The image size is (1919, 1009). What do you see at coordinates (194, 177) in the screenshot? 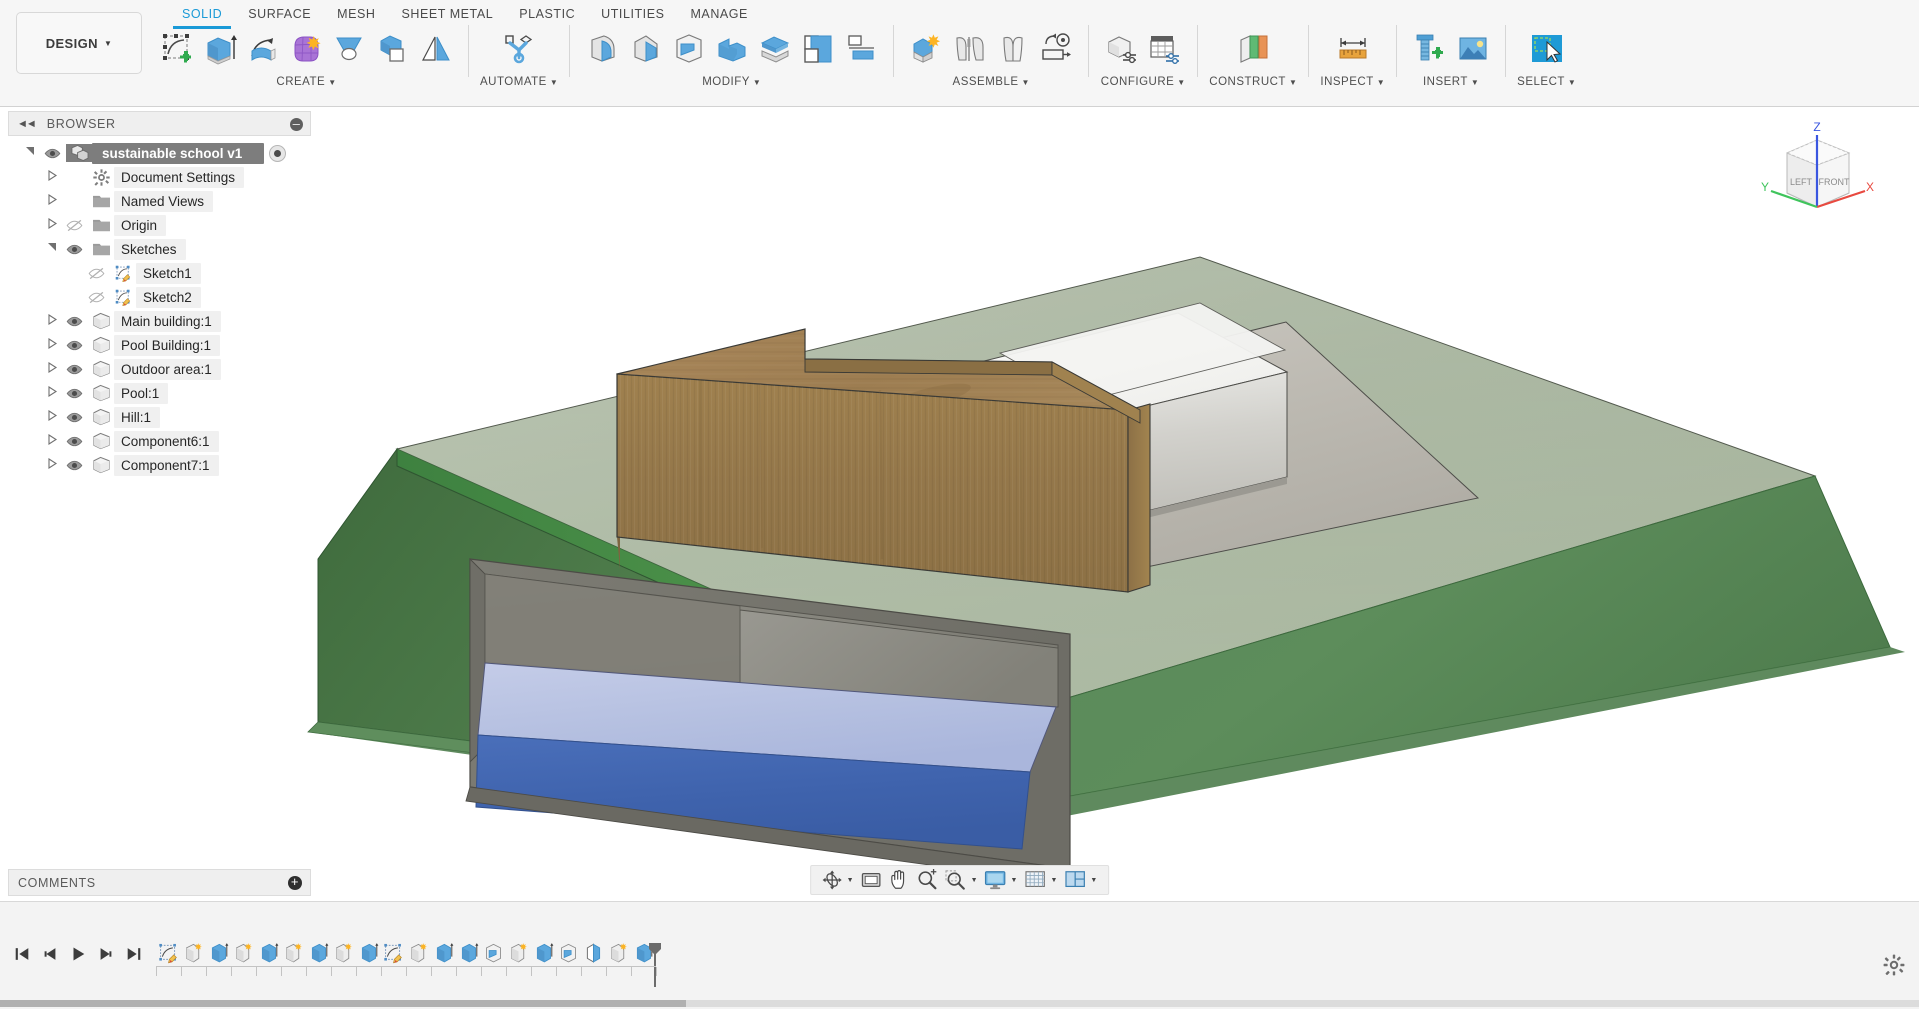
I see `tree-item-document-settings: Document Settings` at bounding box center [194, 177].